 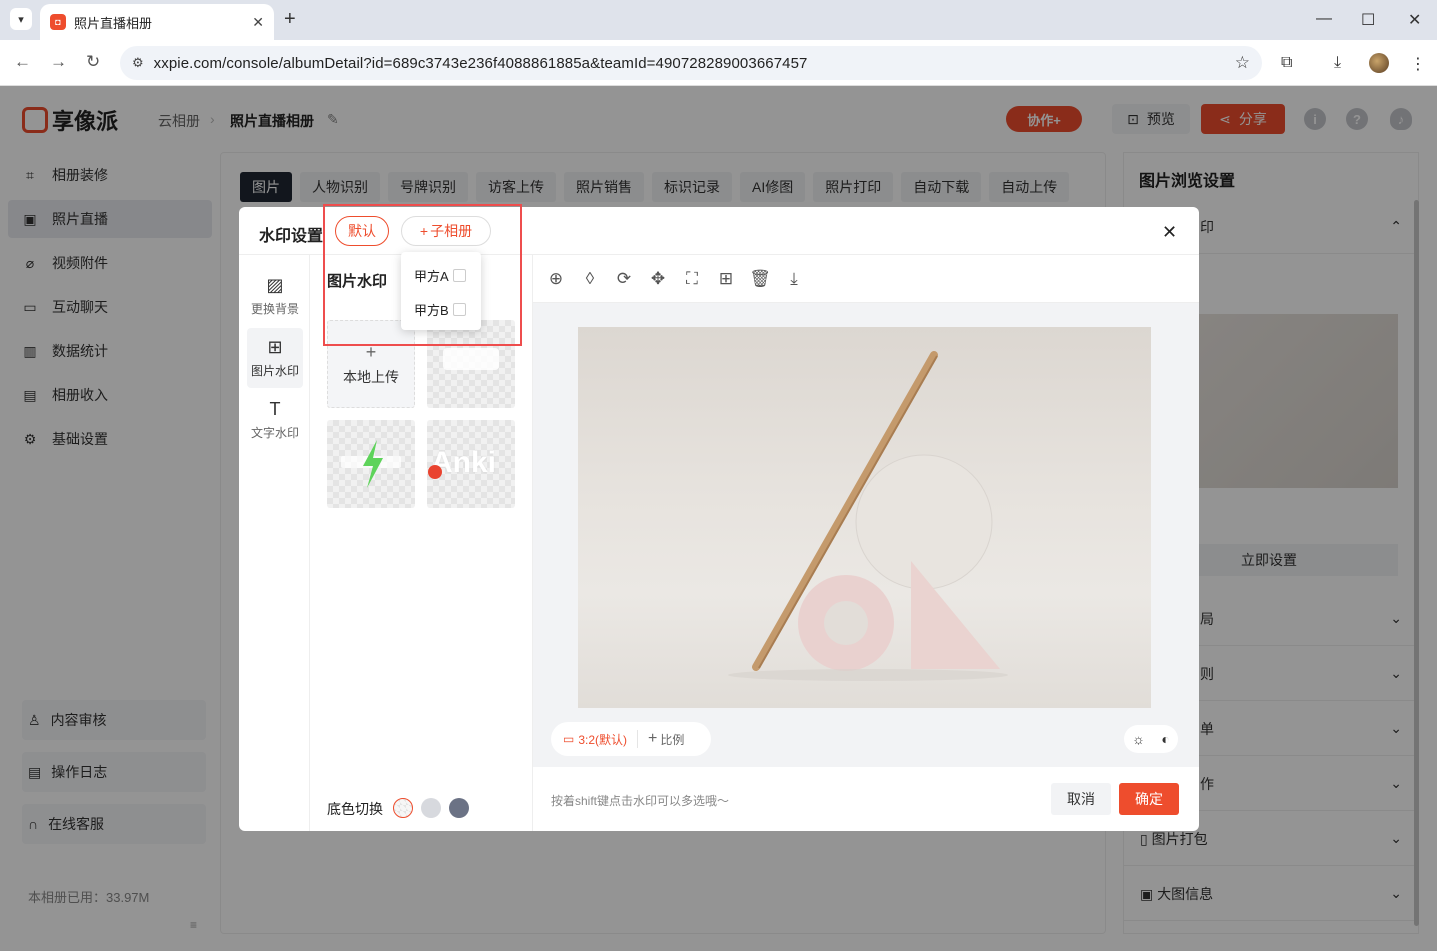 I want to click on watermark-item, so click(x=371, y=464).